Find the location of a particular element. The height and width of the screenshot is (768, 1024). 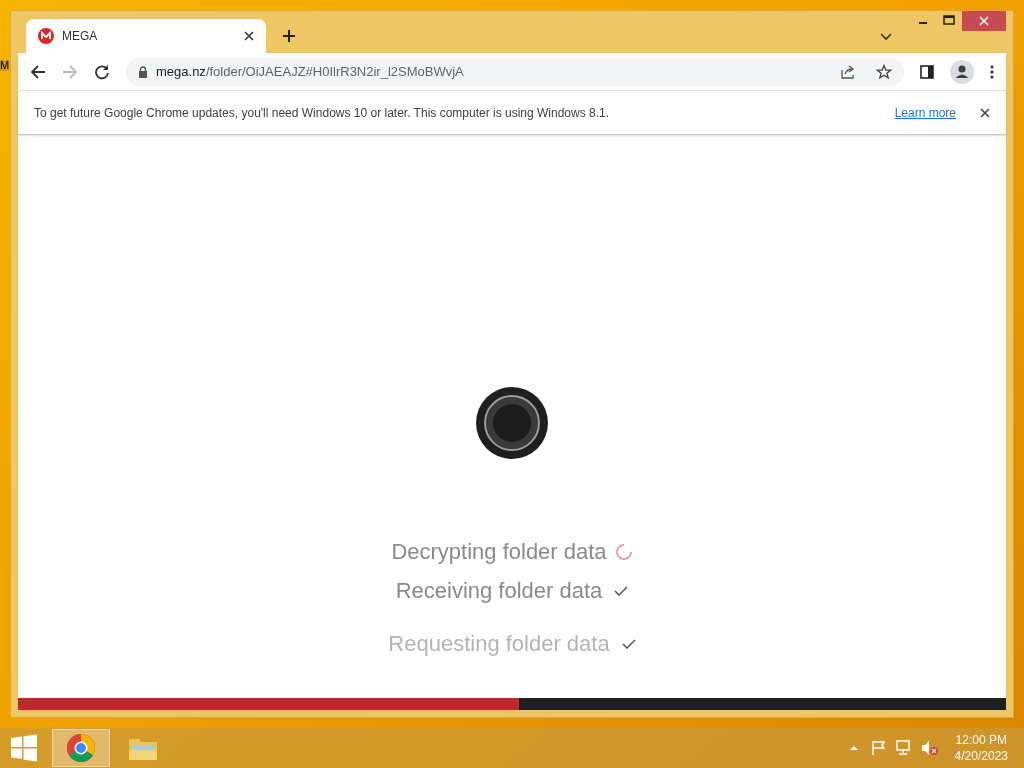

mega-logo-icon is located at coordinates (46, 36).